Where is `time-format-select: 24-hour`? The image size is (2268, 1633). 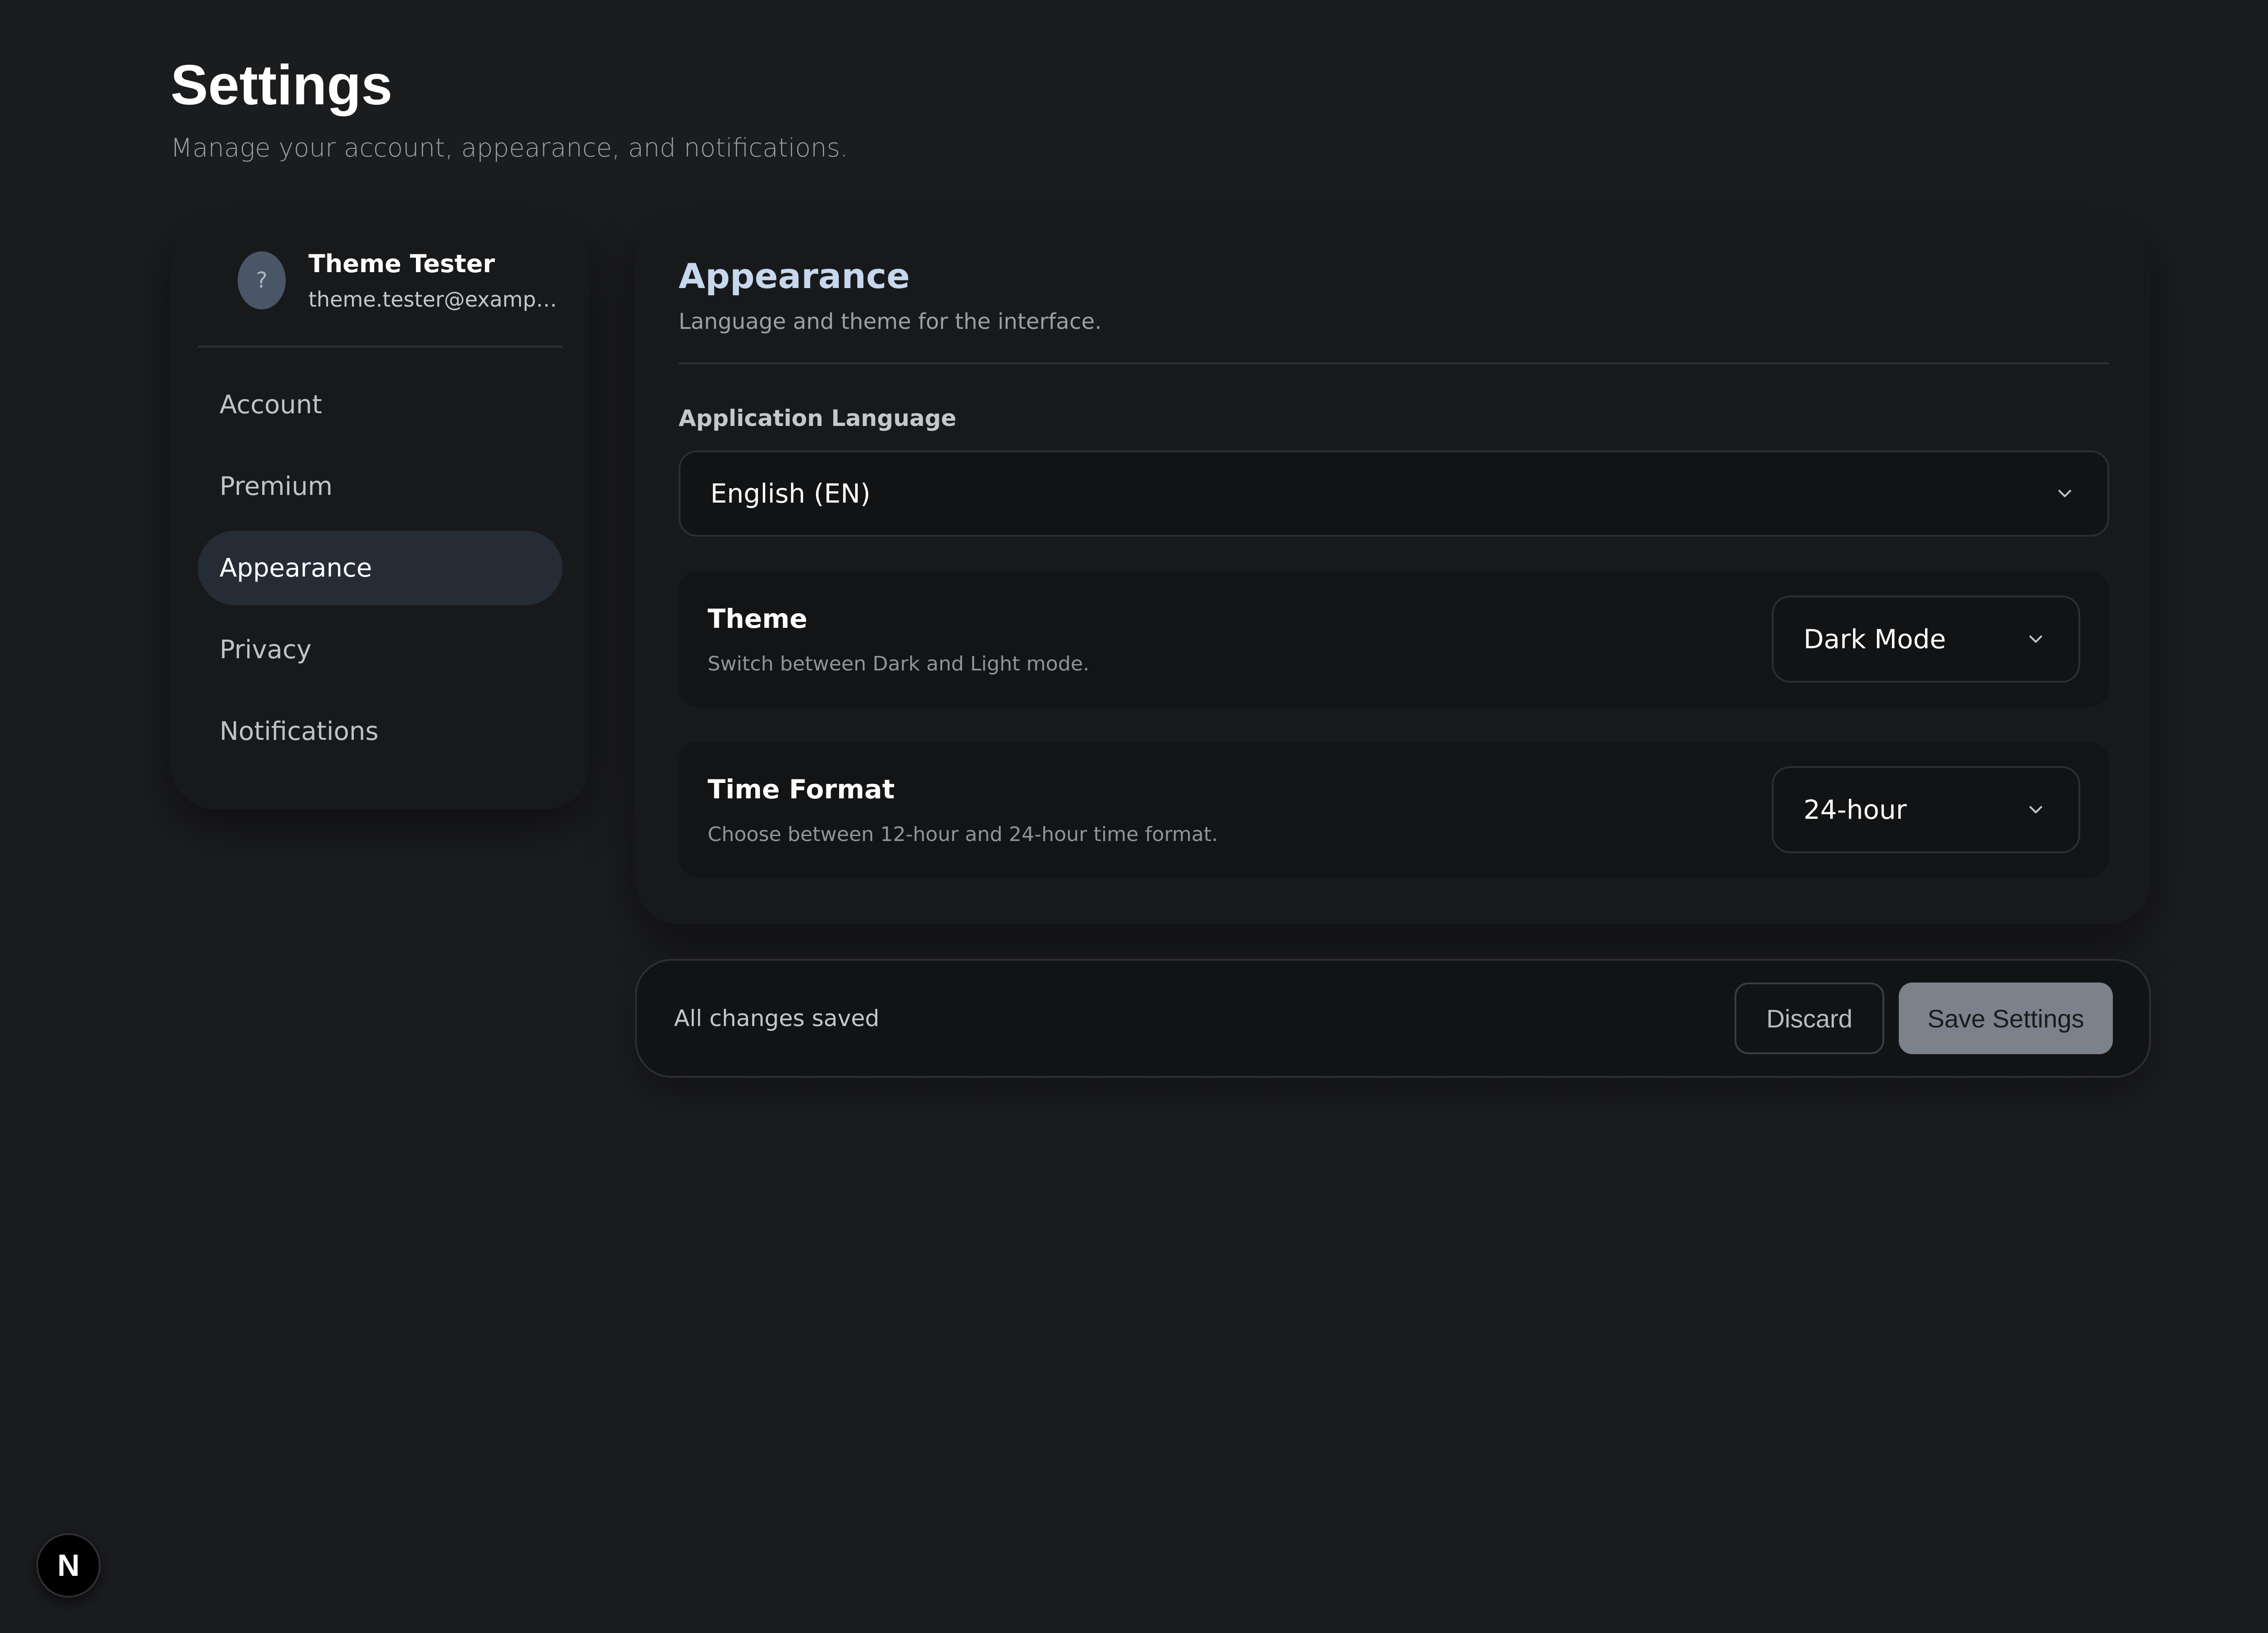 time-format-select: 24-hour is located at coordinates (1926, 809).